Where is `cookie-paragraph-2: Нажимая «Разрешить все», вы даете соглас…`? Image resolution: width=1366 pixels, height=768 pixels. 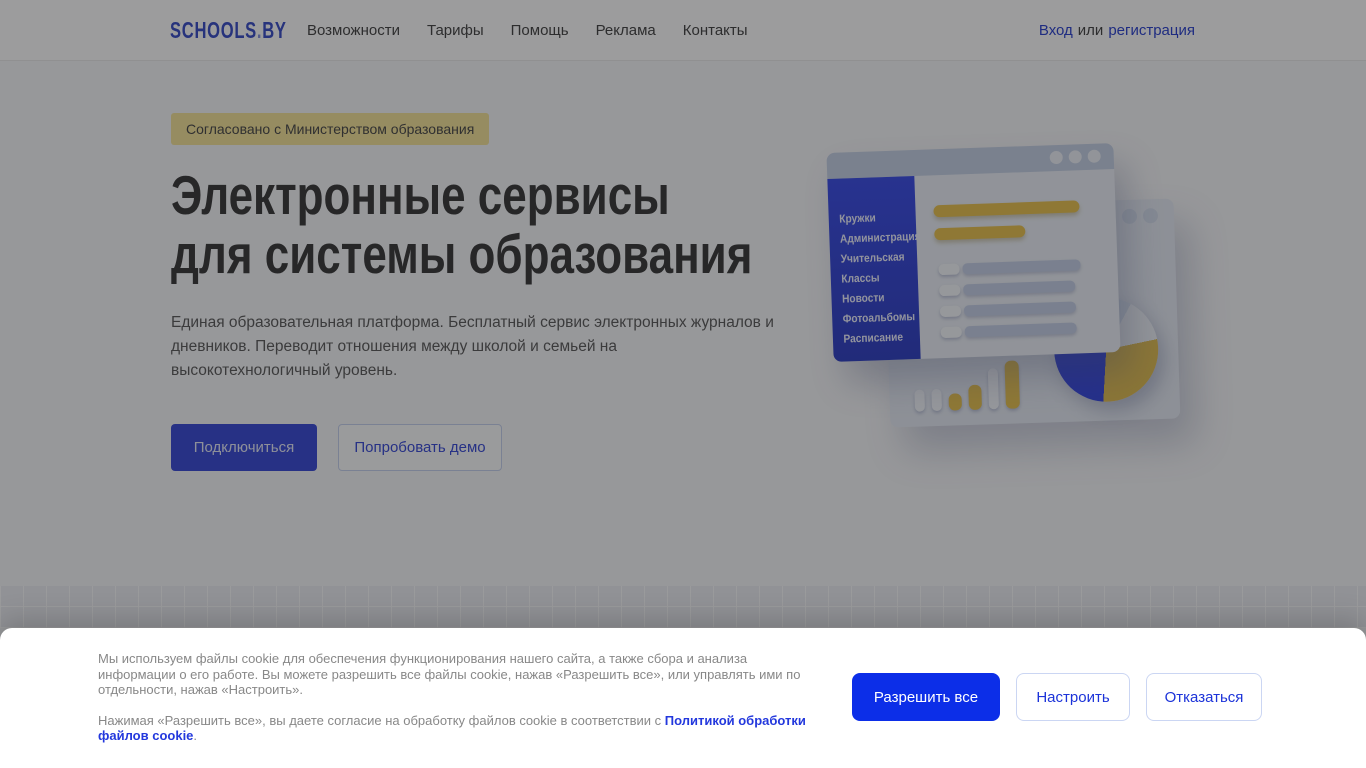
cookie-paragraph-2: Нажимая «Разрешить все», вы даете соглас… is located at coordinates (455, 728).